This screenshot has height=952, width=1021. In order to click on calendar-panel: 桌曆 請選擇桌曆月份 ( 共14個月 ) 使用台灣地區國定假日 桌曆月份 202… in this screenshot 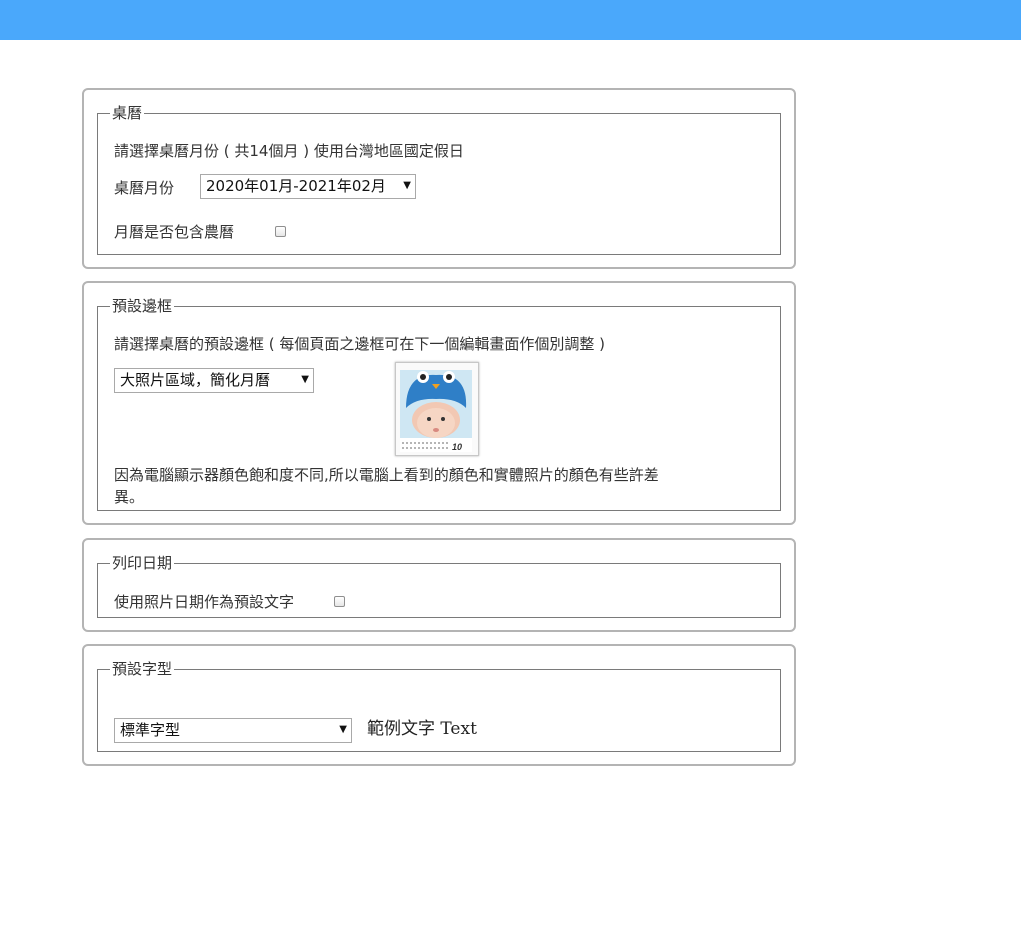, I will do `click(439, 178)`.